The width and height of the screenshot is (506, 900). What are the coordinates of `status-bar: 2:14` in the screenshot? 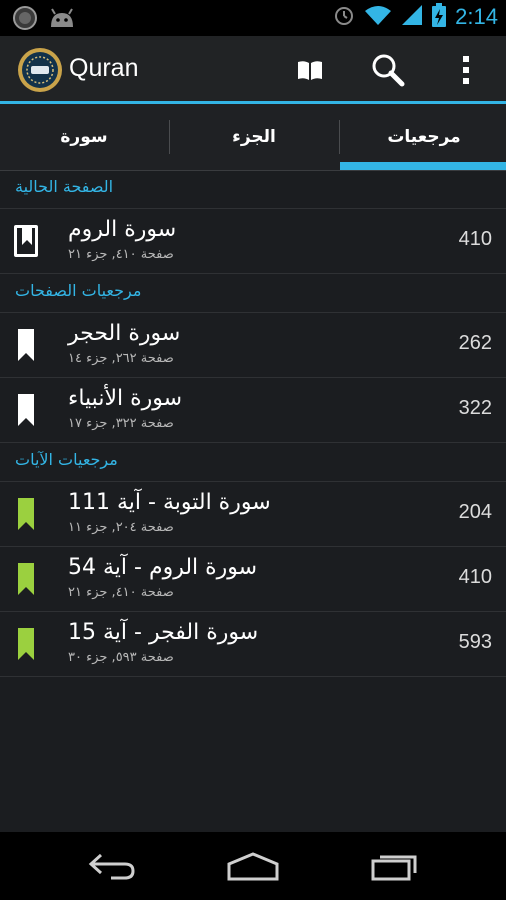 It's located at (253, 18).